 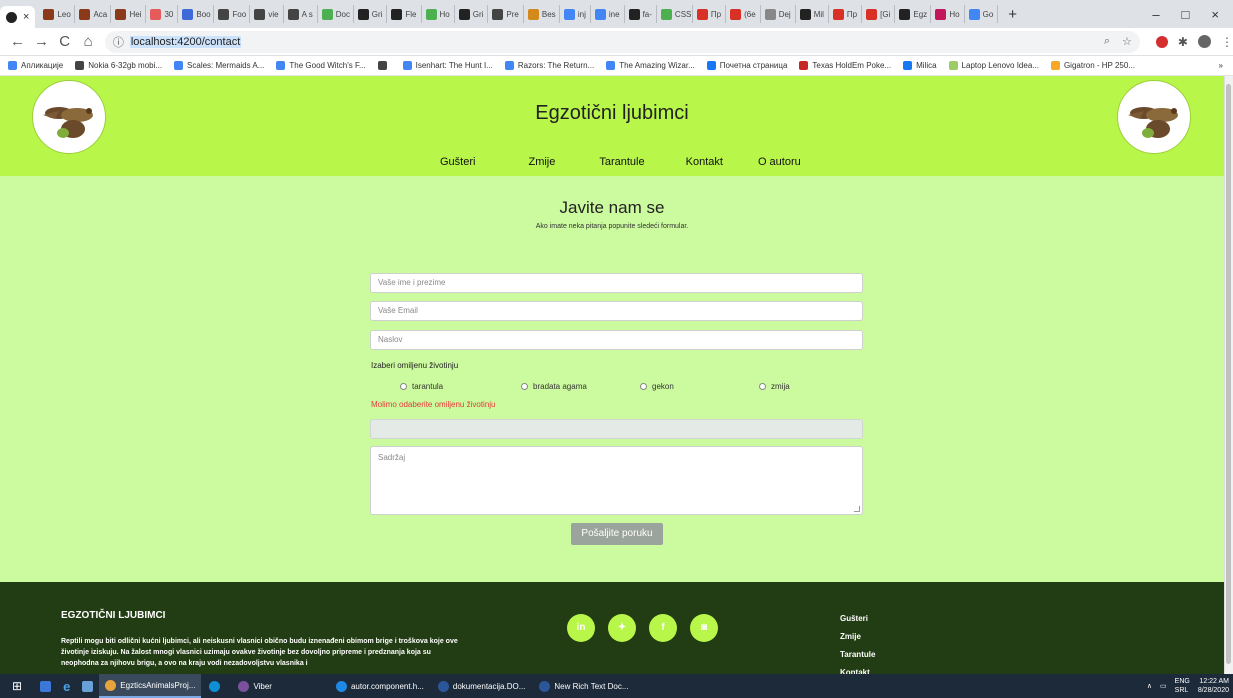 What do you see at coordinates (118, 42) in the screenshot?
I see `site-info-icon: ⓘ` at bounding box center [118, 42].